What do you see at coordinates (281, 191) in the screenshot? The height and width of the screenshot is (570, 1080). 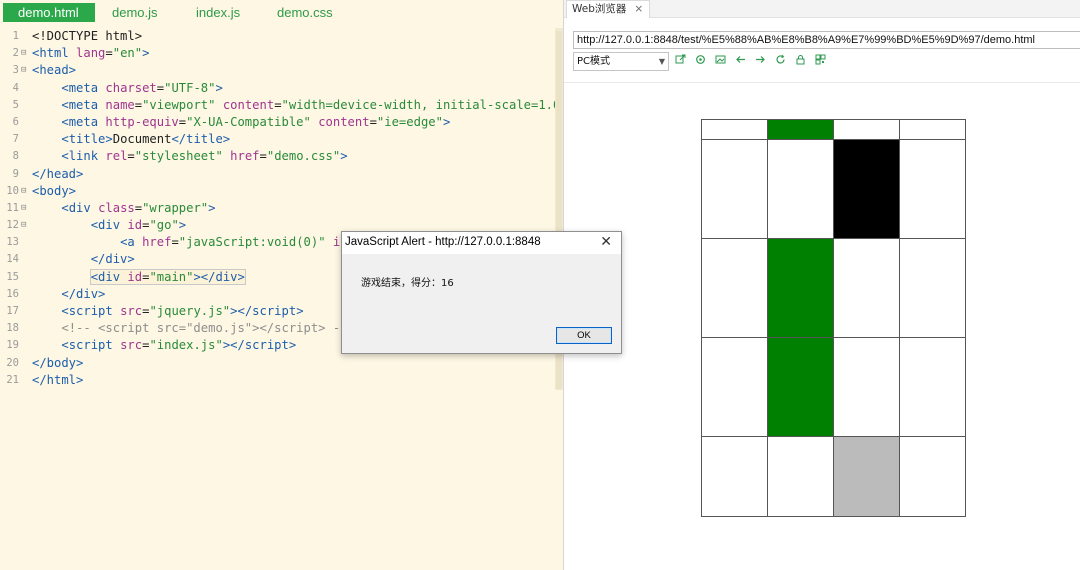 I see `code-line: 10 ⊟ <body>` at bounding box center [281, 191].